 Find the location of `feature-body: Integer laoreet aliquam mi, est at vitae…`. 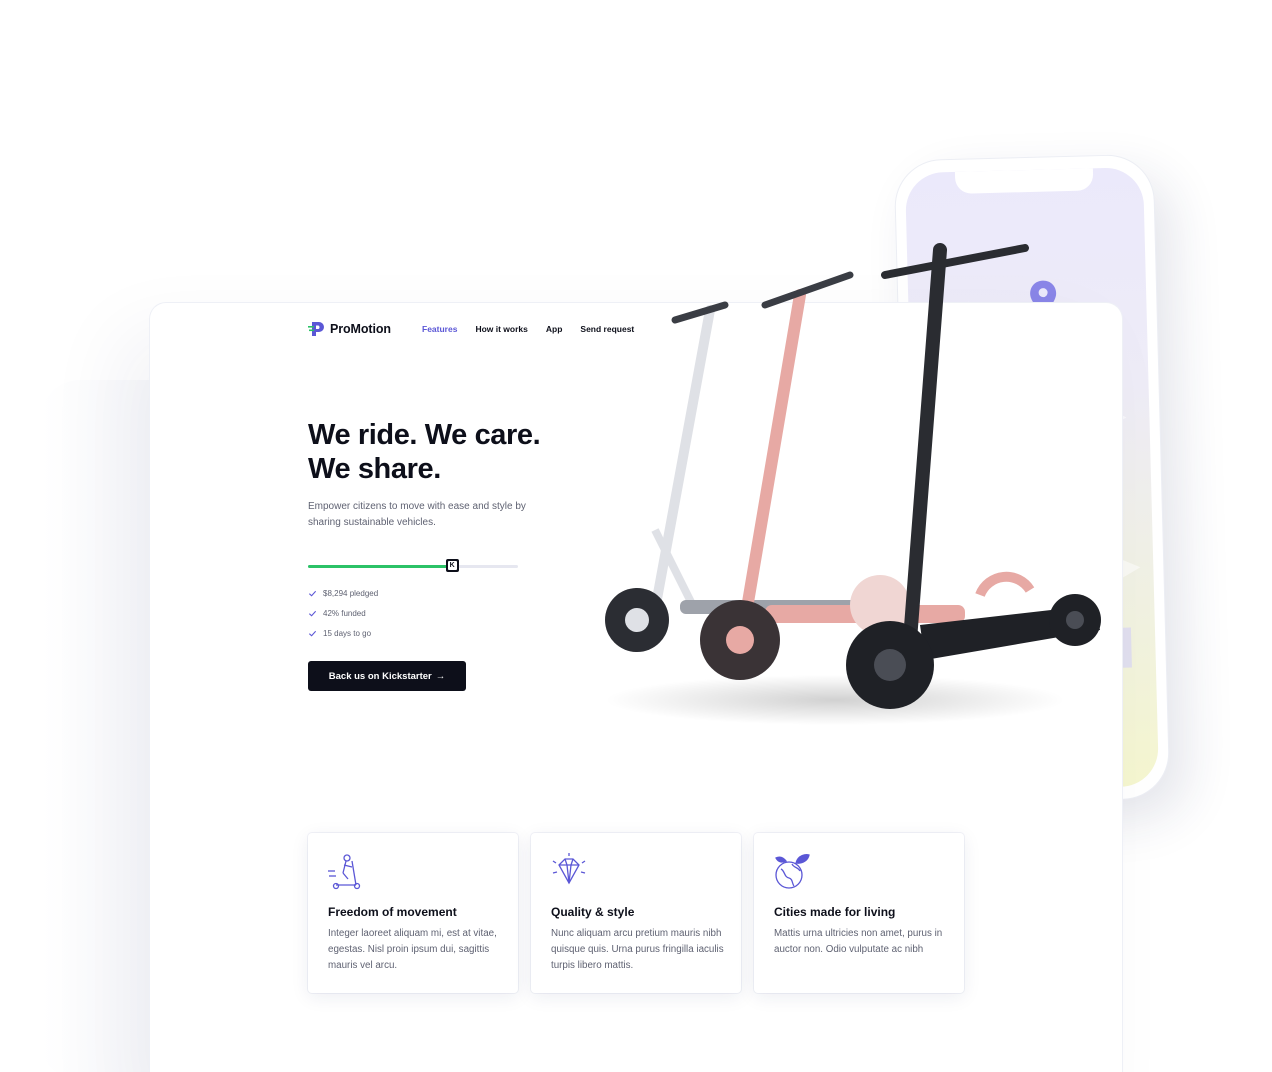

feature-body: Integer laoreet aliquam mi, est at vitae… is located at coordinates (412, 949).